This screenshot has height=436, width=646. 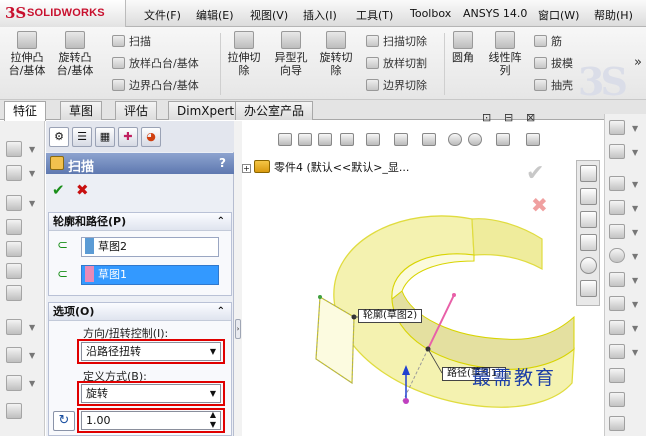 I want to click on profile-path-group: 轮廓和路径(P) ⌃ ⊂ 草图2 ⊂ 草图1, so click(x=140, y=254).